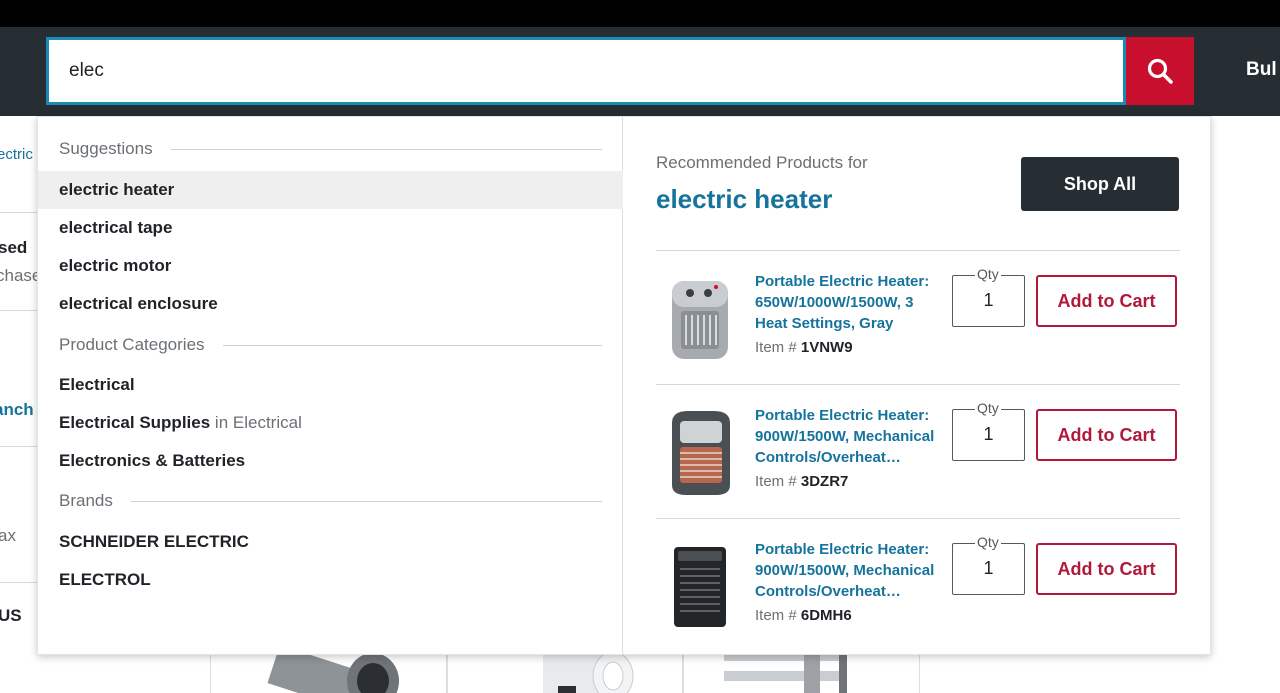 The image size is (1280, 693). Describe the element at coordinates (86, 500) in the screenshot. I see `section-title: Brands` at that location.